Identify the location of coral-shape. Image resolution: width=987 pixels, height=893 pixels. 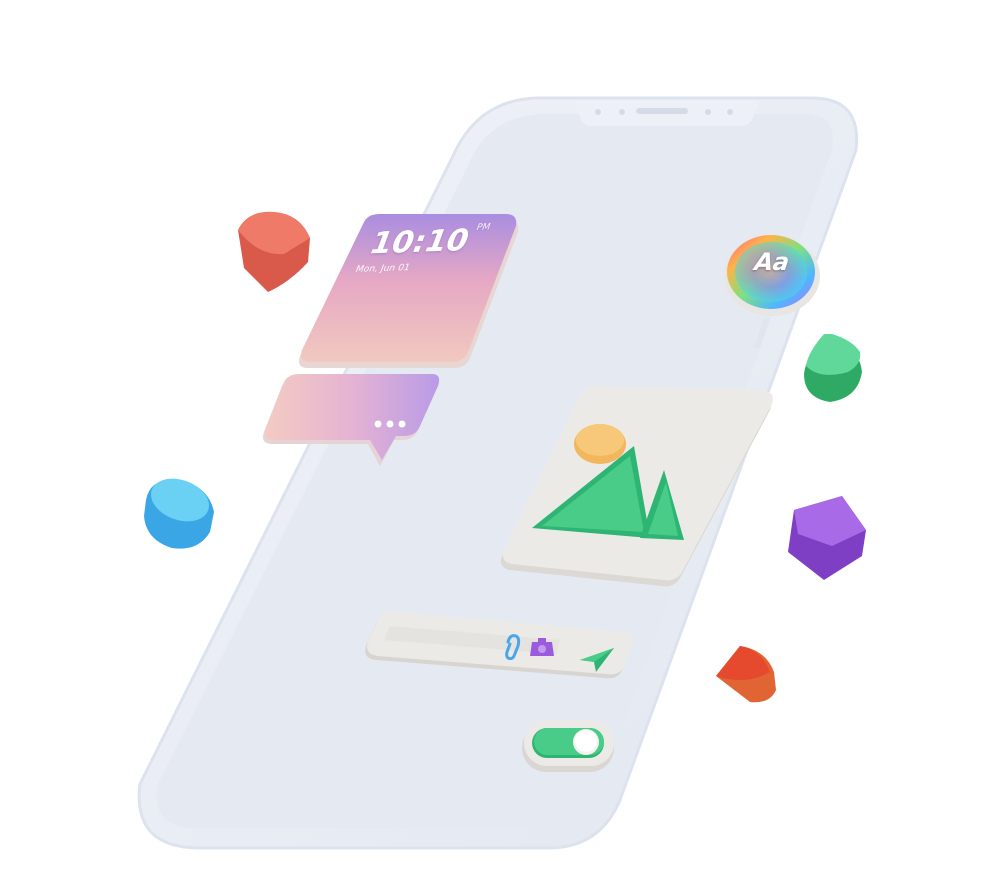
(274, 251).